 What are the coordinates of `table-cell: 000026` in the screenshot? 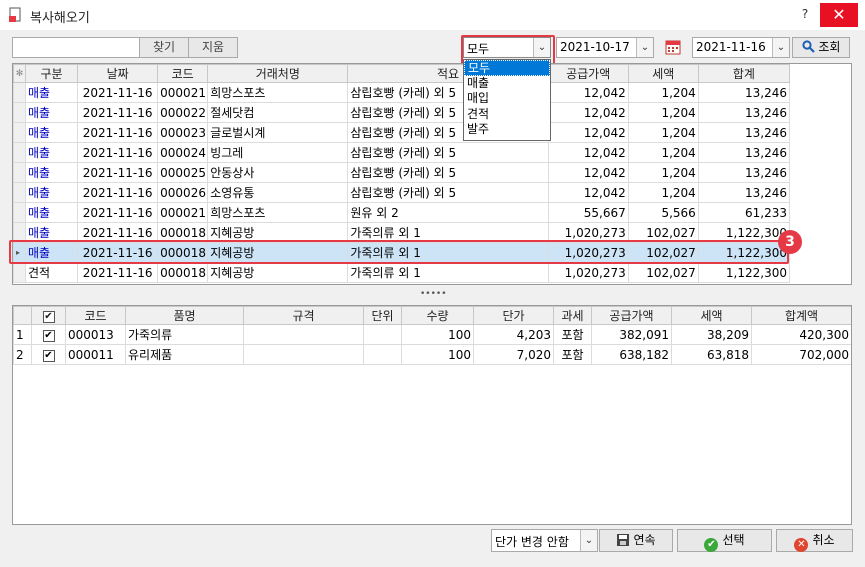 It's located at (183, 192).